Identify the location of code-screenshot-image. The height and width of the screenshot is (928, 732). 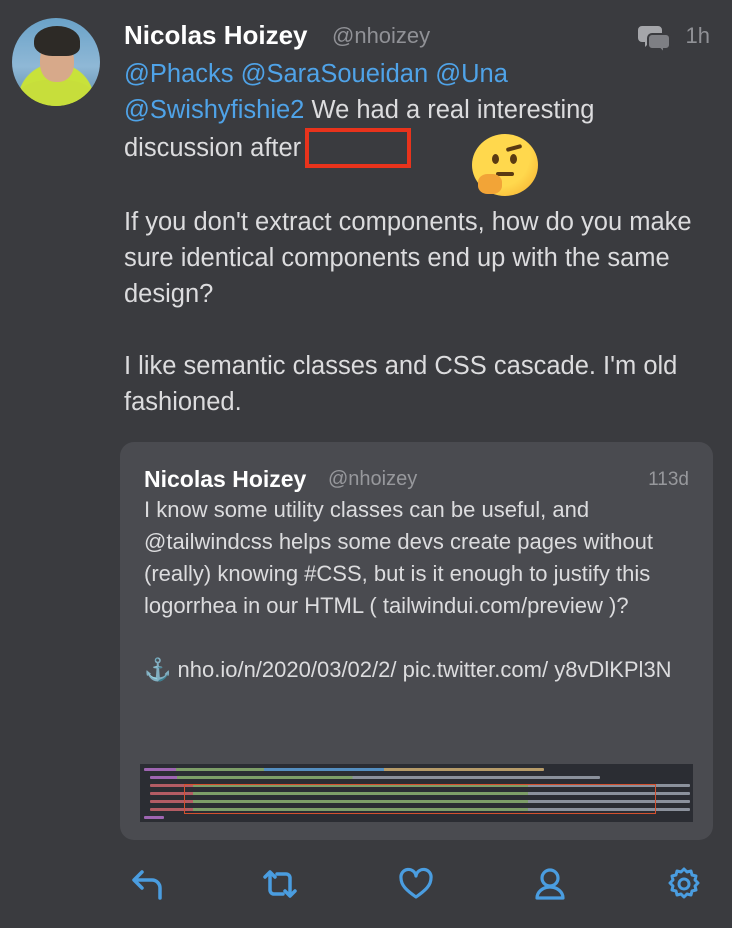
(416, 793).